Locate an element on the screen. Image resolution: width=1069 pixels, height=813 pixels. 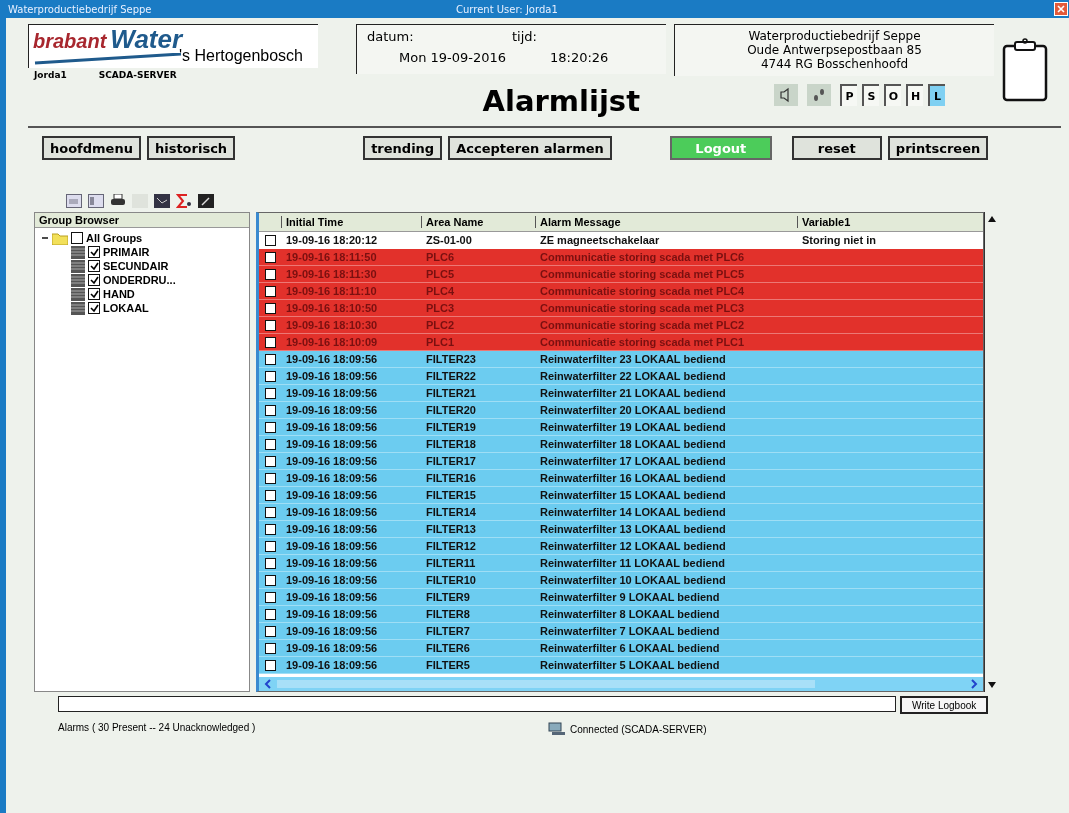
close-button is located at coordinates (1061, 9).